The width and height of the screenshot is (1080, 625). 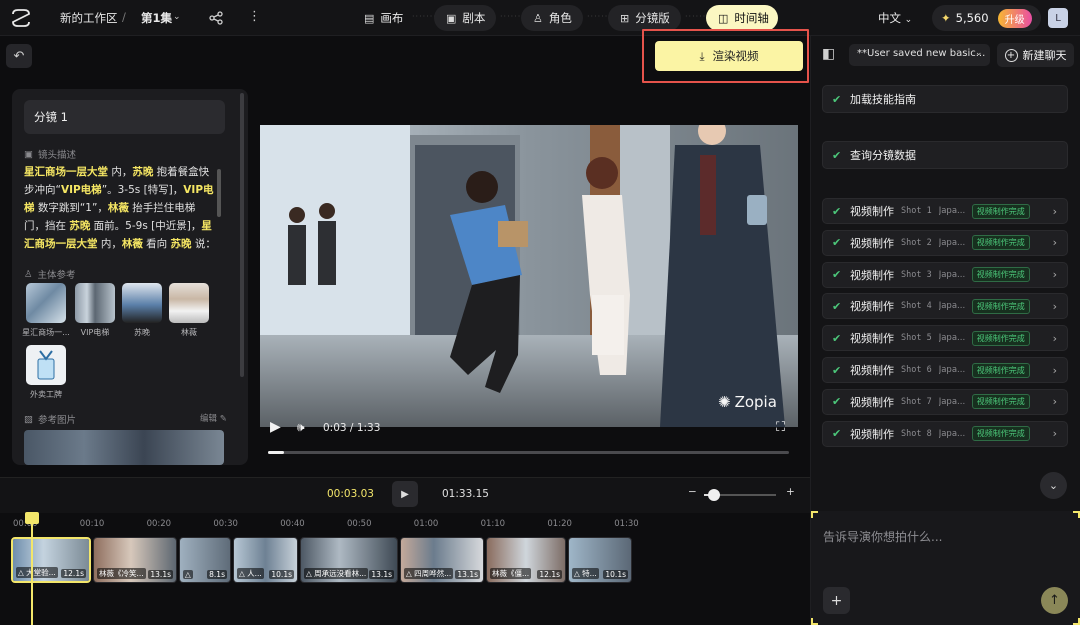 What do you see at coordinates (301, 427) in the screenshot?
I see `volume-icon: 🕪` at bounding box center [301, 427].